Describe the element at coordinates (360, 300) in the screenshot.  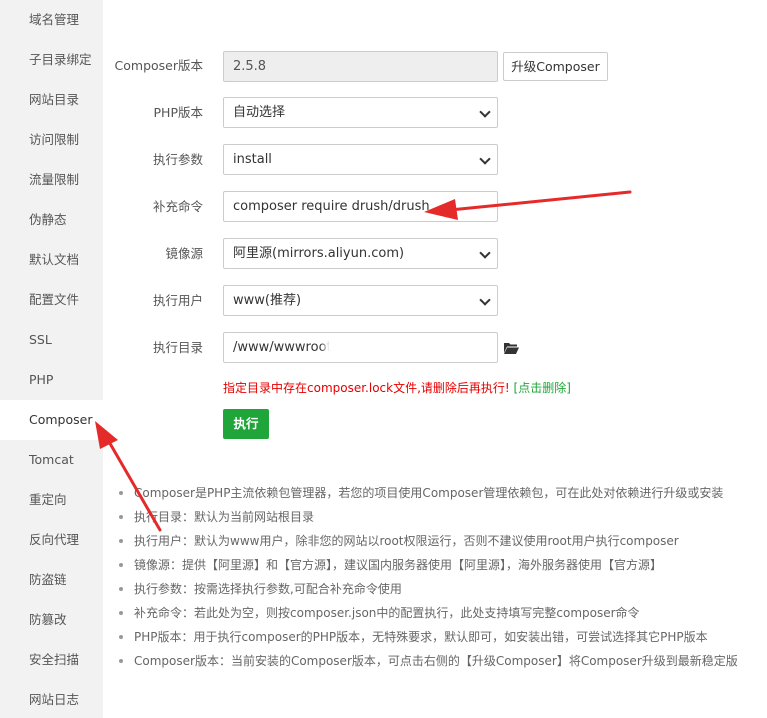
I see `exec-user-select: www(推荐)` at that location.